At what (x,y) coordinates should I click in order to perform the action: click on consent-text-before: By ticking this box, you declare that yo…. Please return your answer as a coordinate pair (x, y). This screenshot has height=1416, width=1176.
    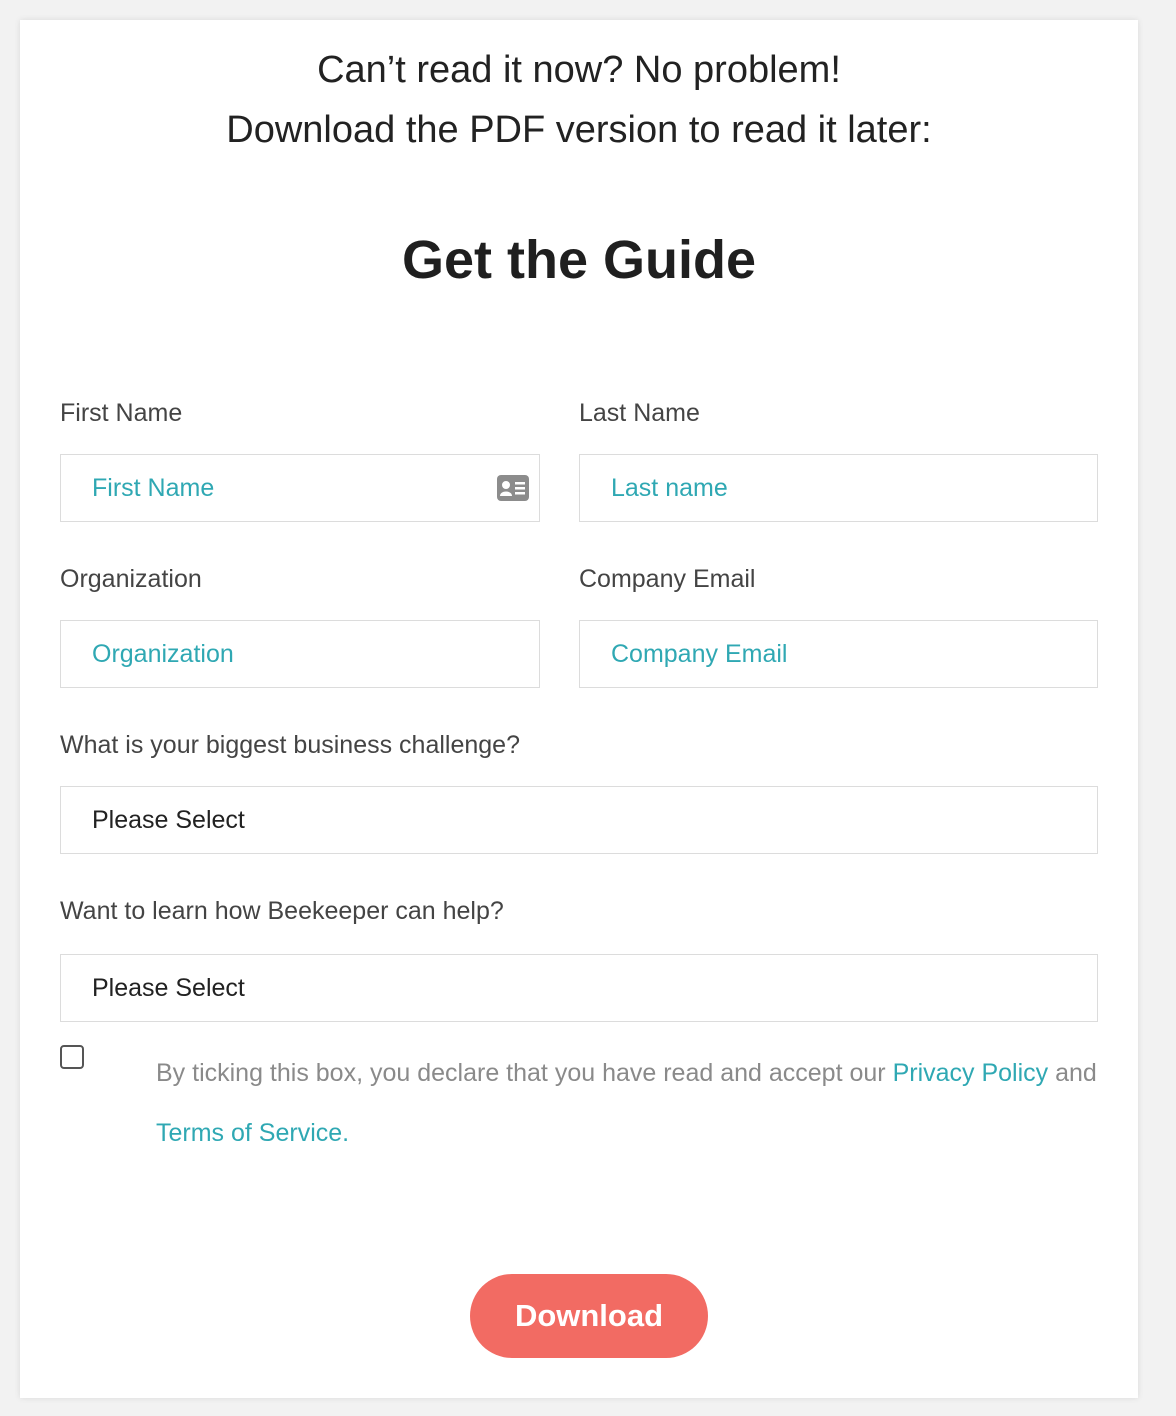
    Looking at the image, I should click on (524, 1073).